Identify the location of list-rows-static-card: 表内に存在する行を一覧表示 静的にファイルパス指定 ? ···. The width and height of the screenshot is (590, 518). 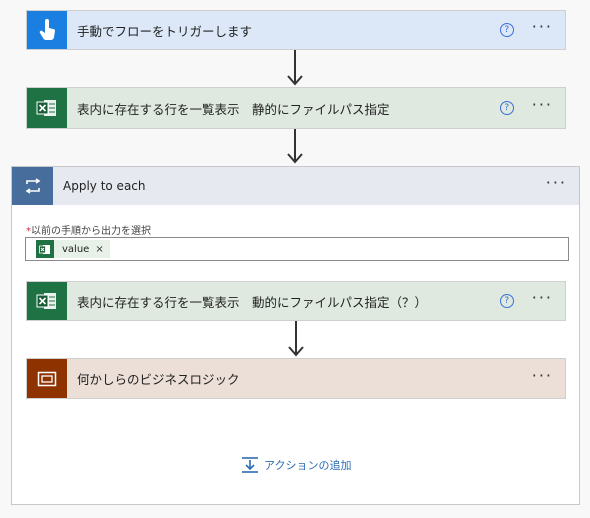
(296, 108).